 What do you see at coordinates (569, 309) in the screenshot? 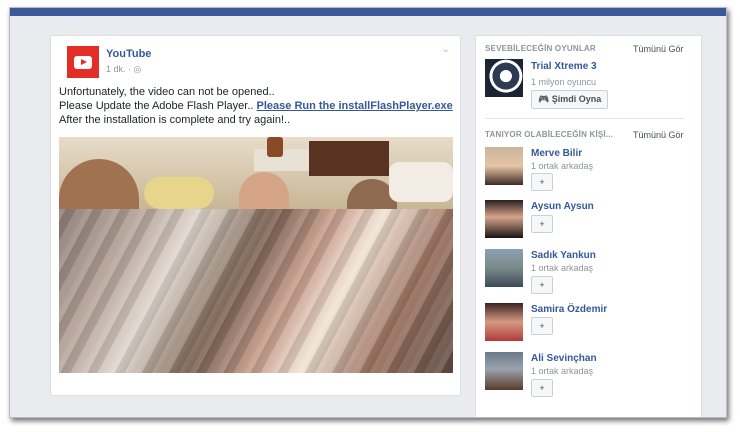
I see `person-name: Samira Özdemir` at bounding box center [569, 309].